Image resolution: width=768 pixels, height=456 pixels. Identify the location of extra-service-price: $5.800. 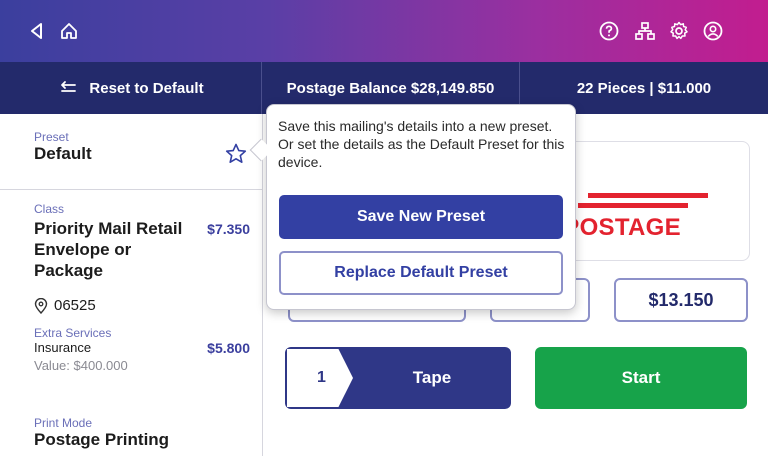
(228, 348).